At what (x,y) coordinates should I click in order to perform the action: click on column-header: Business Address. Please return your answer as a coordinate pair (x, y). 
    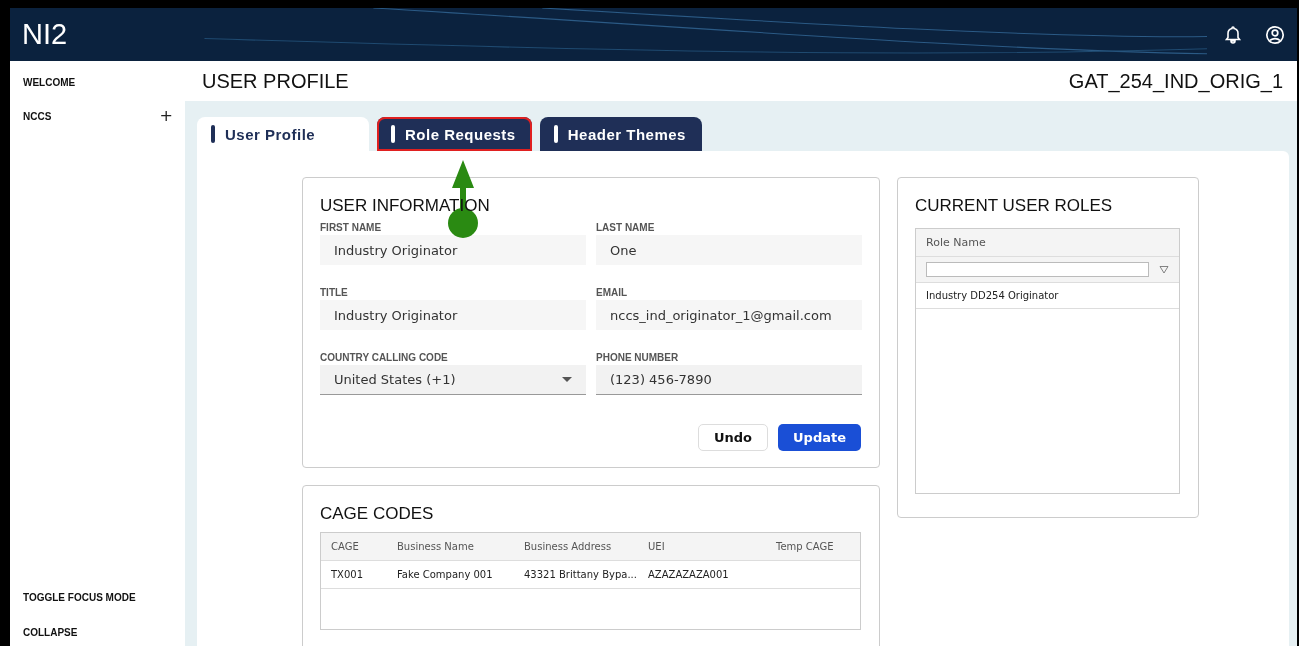
    Looking at the image, I should click on (576, 547).